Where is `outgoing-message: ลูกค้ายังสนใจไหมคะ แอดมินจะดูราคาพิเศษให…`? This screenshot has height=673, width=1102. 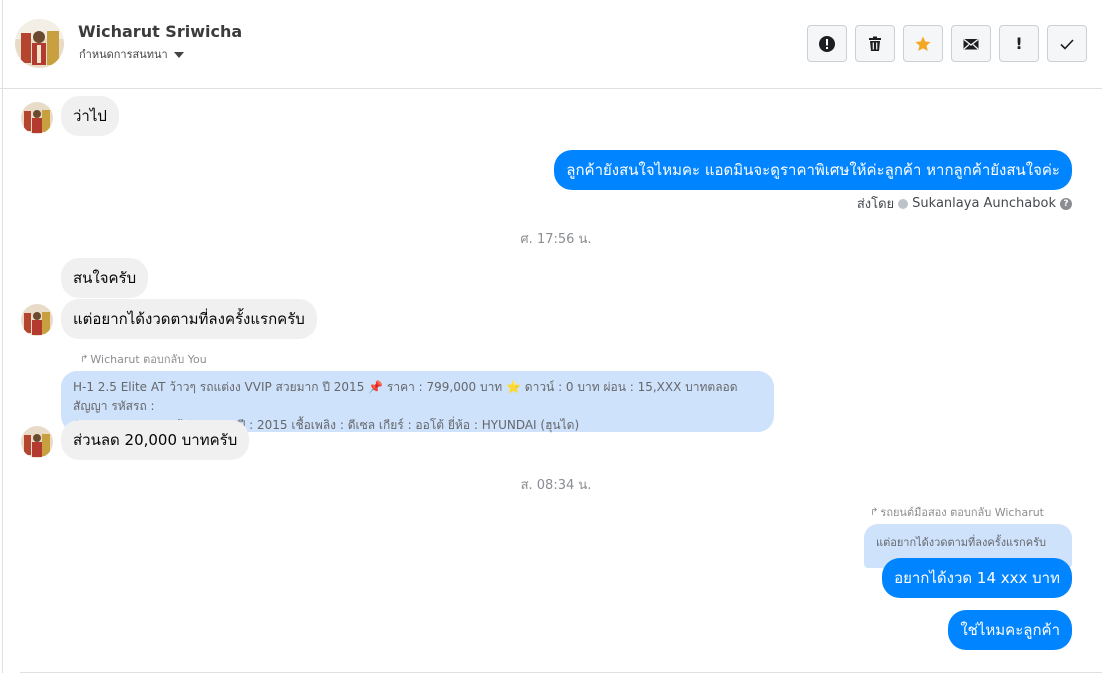
outgoing-message: ลูกค้ายังสนใจไหมคะ แอดมินจะดูราคาพิเศษให… is located at coordinates (813, 170).